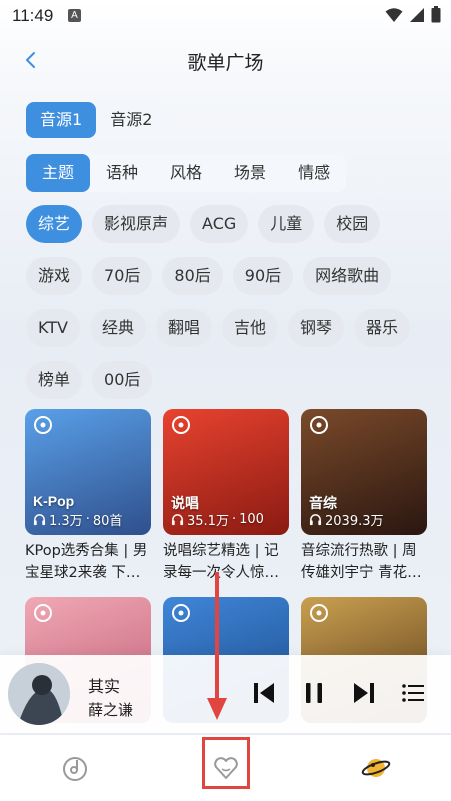 This screenshot has height=801, width=451. I want to click on notification-icon: A, so click(74, 15).